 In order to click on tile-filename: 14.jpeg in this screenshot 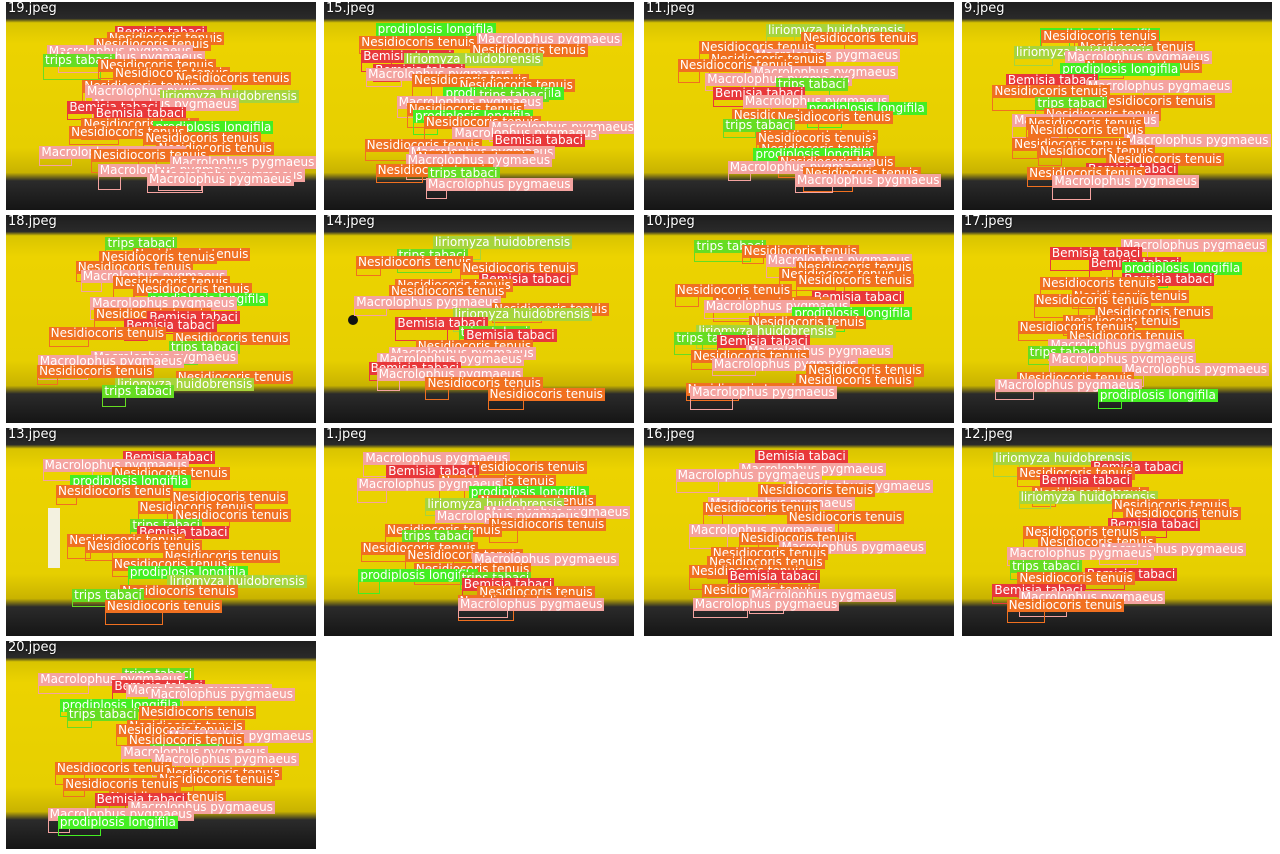, I will do `click(350, 222)`.